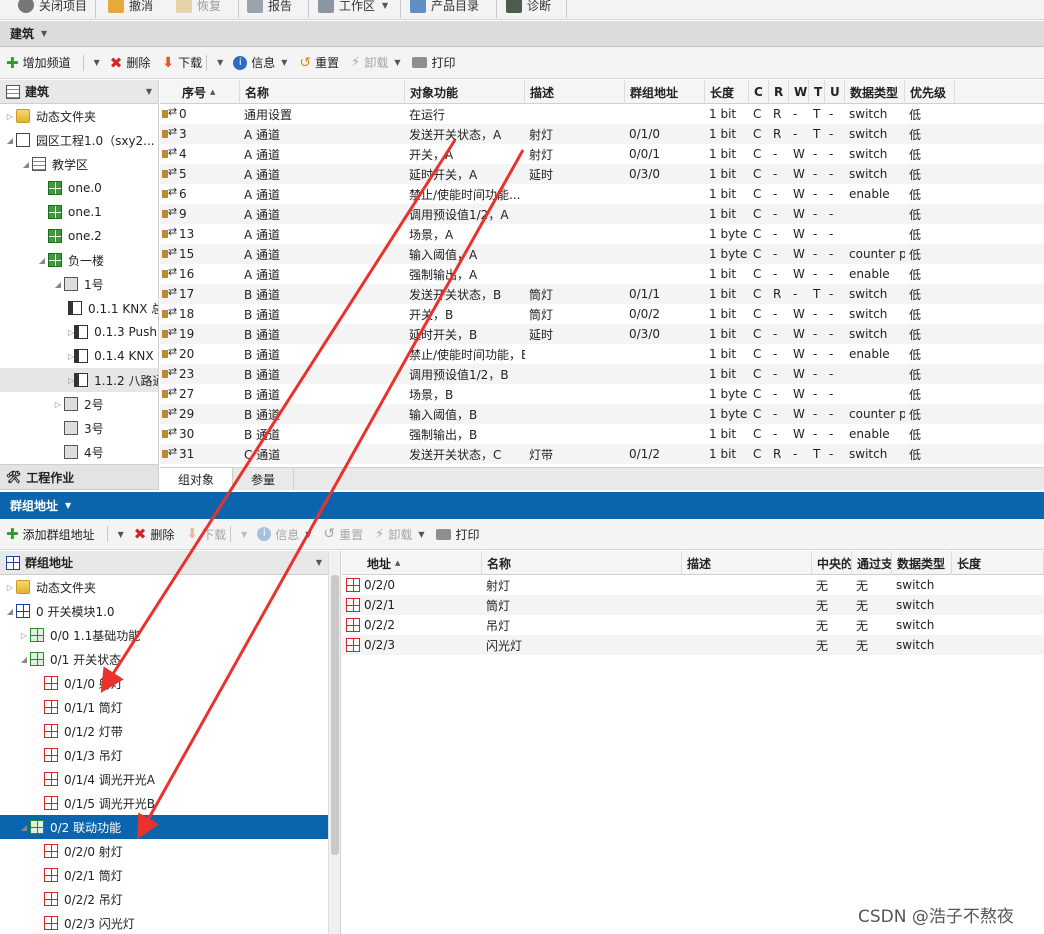 The height and width of the screenshot is (934, 1044). I want to click on building-panel-header: 建筑 ▼, so click(522, 34).